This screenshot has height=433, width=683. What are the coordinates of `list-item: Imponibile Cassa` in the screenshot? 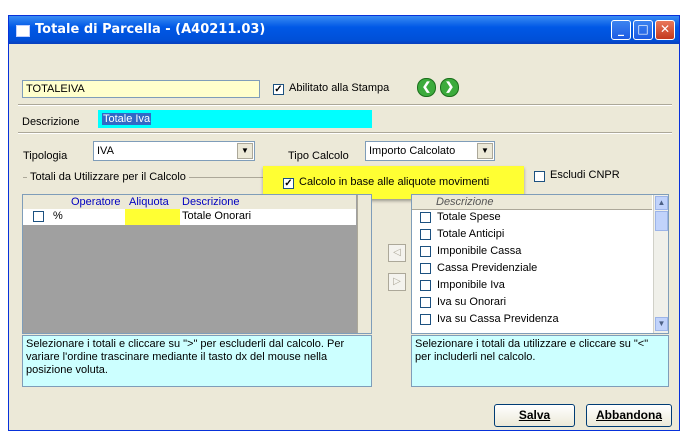 It's located at (470, 252).